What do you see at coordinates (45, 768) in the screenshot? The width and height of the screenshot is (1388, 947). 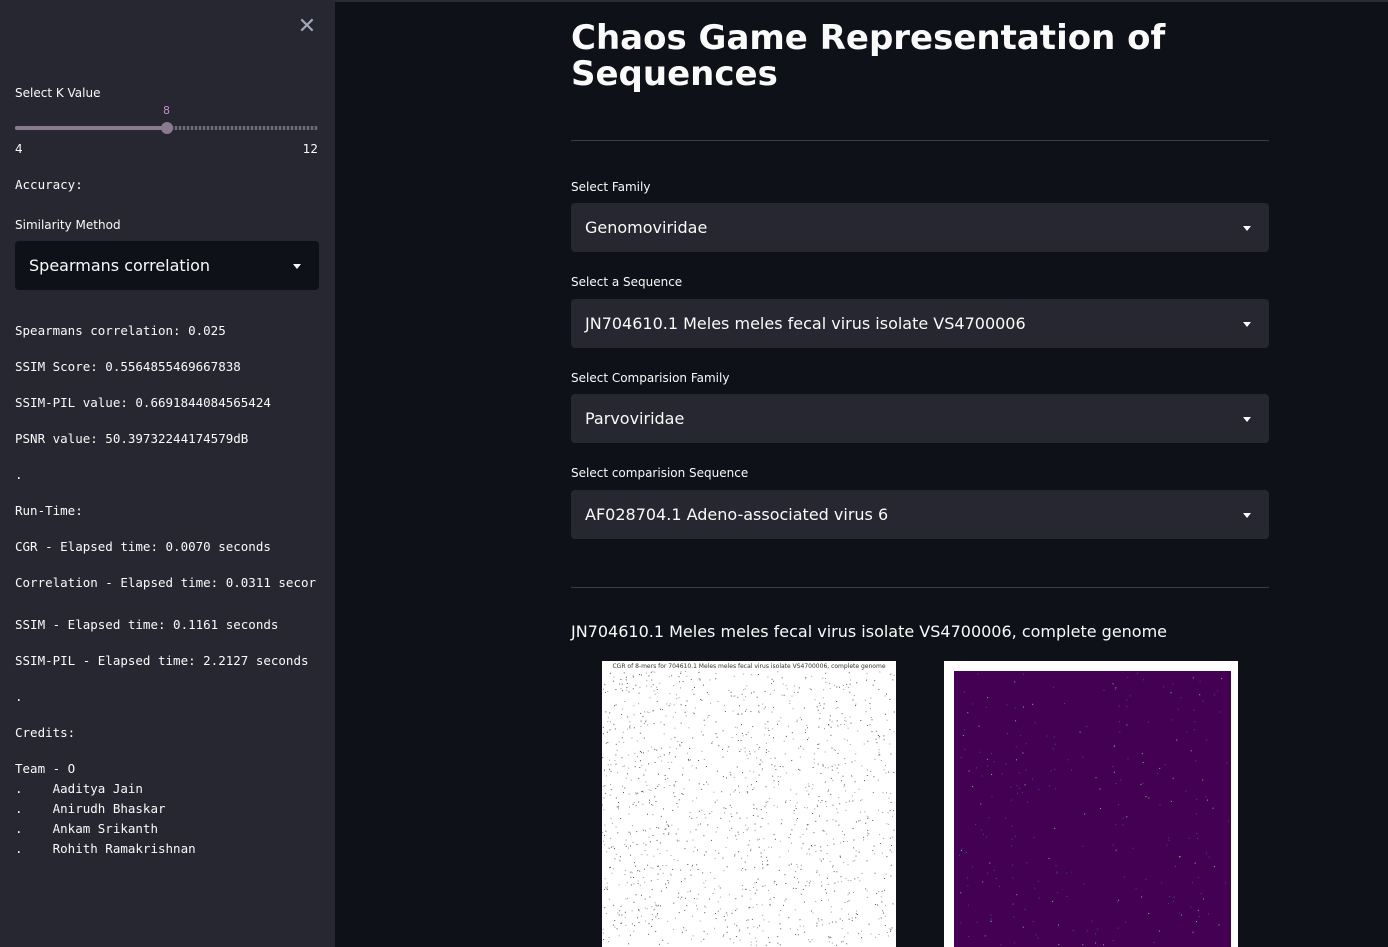 I see `team-name: Team - O` at bounding box center [45, 768].